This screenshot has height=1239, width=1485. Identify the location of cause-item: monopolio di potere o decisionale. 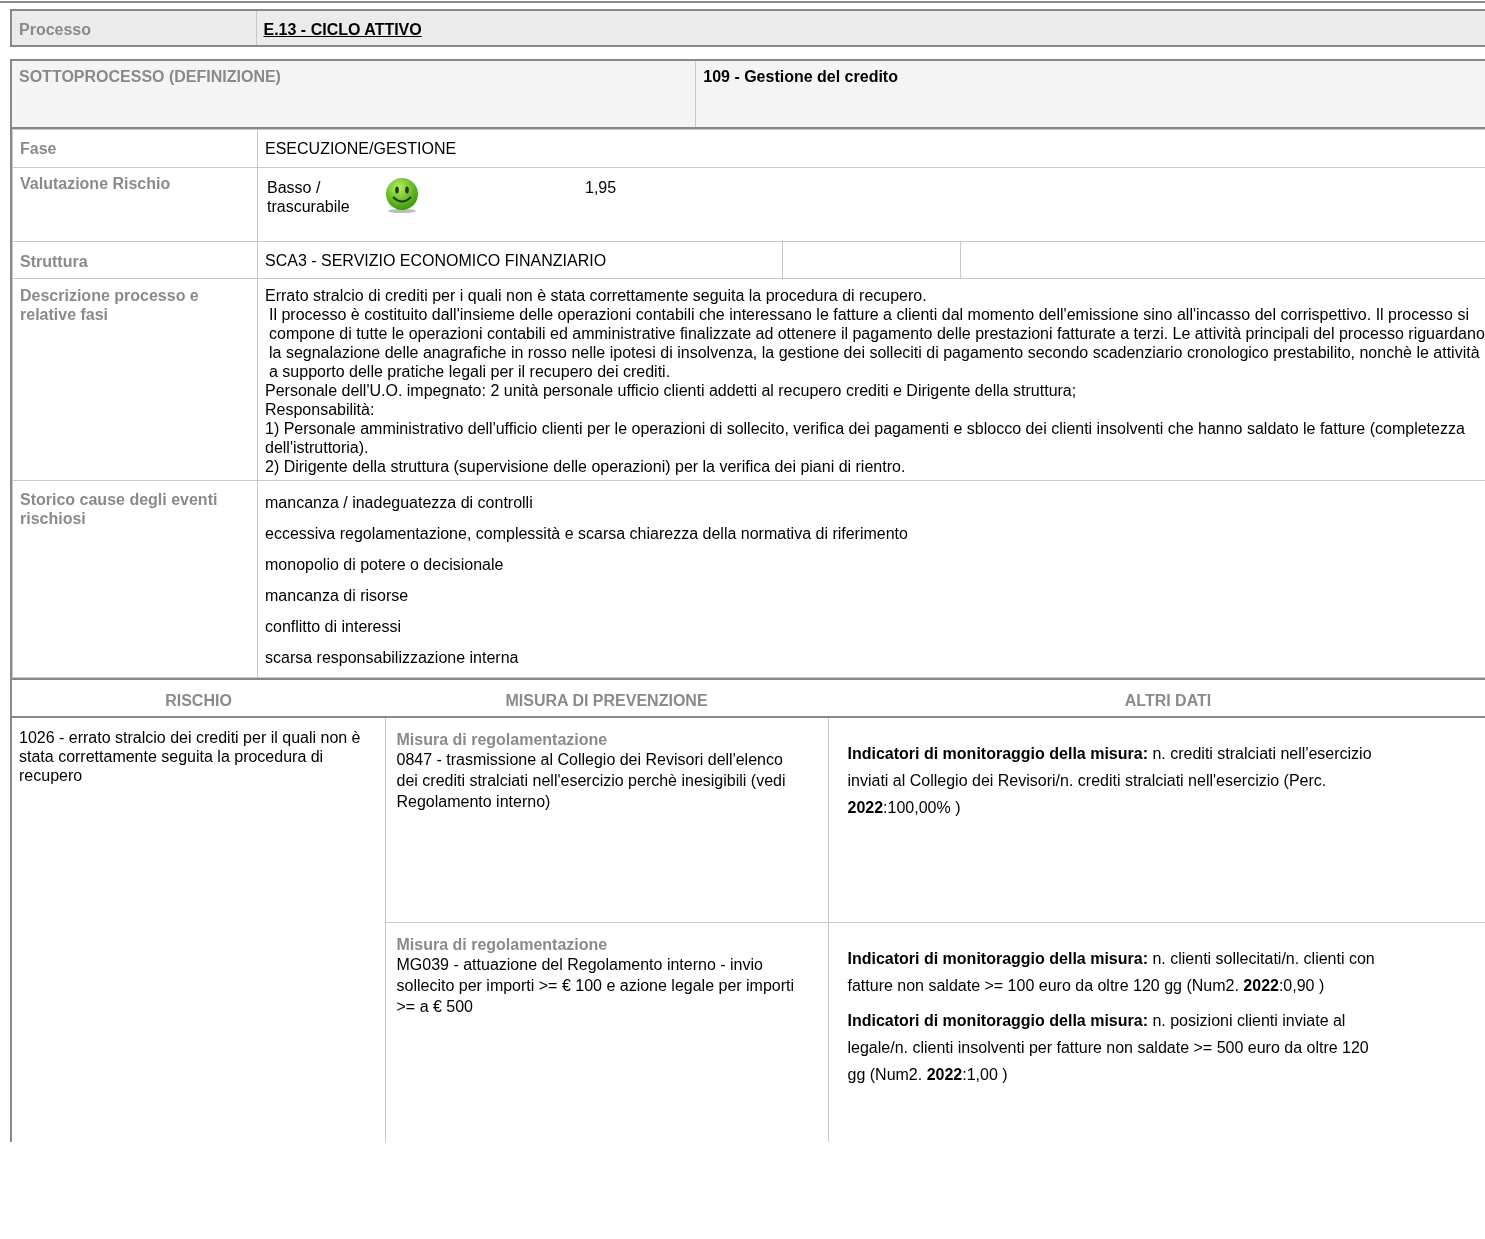
(385, 565).